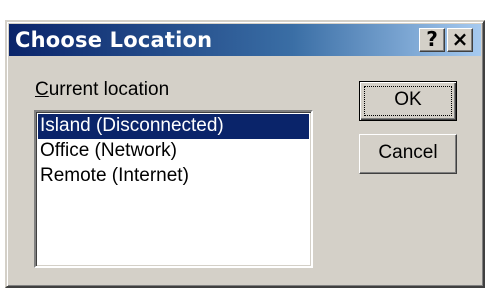 This screenshot has width=488, height=289. I want to click on cancel-button-label: Cancel, so click(408, 152).